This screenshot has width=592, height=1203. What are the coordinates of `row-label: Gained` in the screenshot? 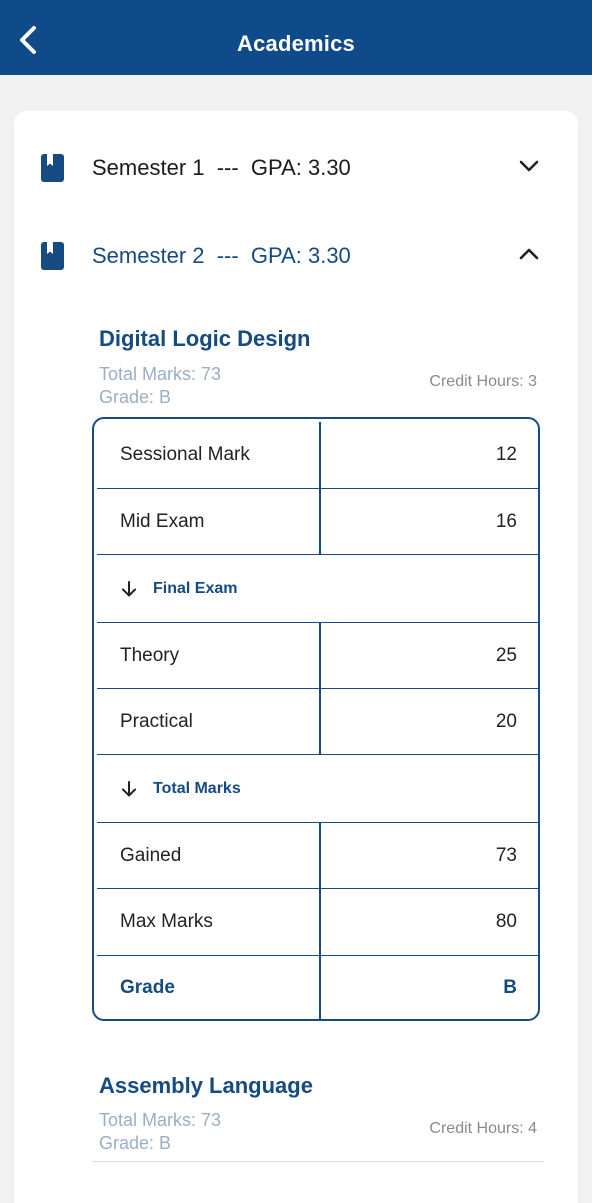 It's located at (151, 855).